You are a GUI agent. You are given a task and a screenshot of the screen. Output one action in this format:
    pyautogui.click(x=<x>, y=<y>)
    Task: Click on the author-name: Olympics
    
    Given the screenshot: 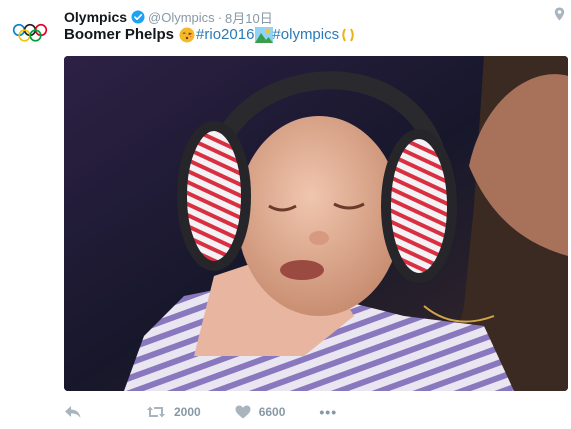 What is the action you would take?
    pyautogui.click(x=95, y=17)
    